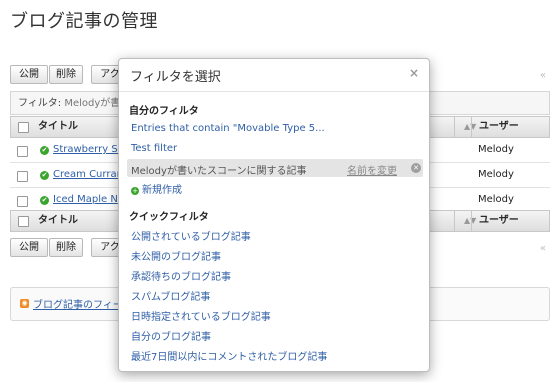  What do you see at coordinates (29, 74) in the screenshot?
I see `publish-button: 公開` at bounding box center [29, 74].